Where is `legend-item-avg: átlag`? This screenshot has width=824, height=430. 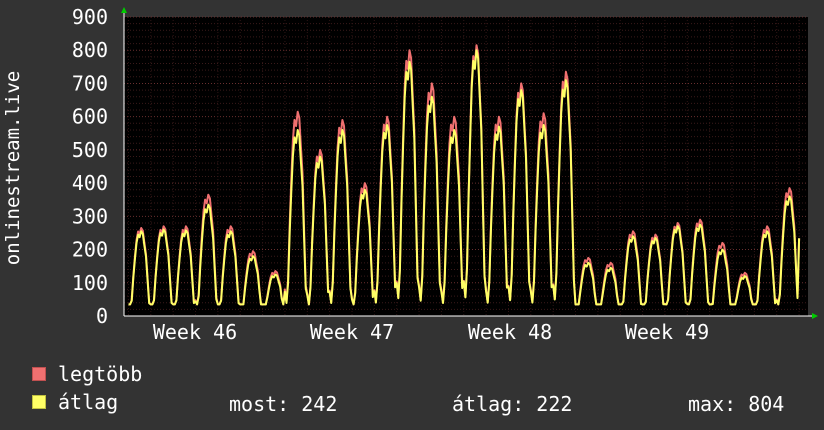 legend-item-avg: átlag is located at coordinates (75, 402).